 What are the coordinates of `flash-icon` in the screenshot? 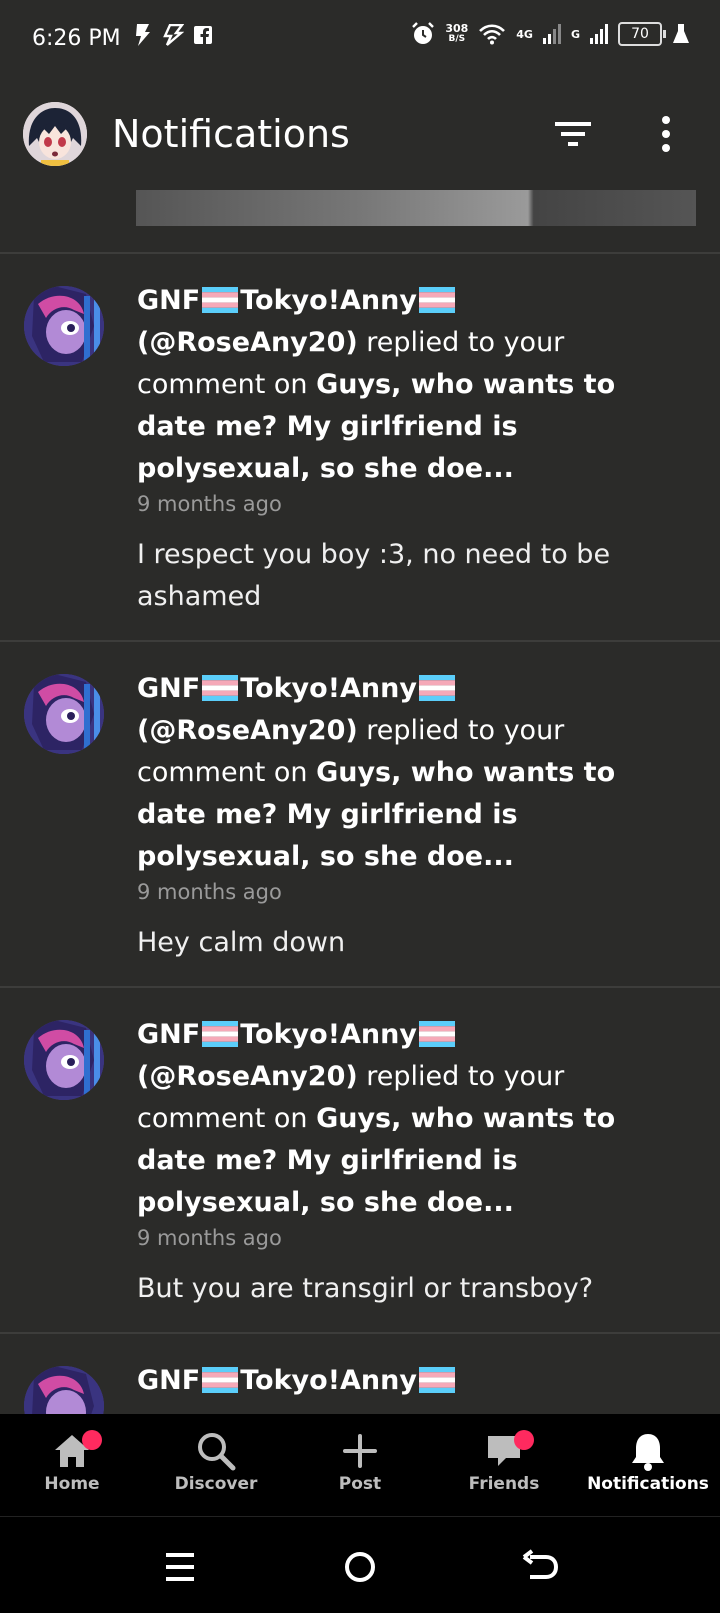 It's located at (143, 35).